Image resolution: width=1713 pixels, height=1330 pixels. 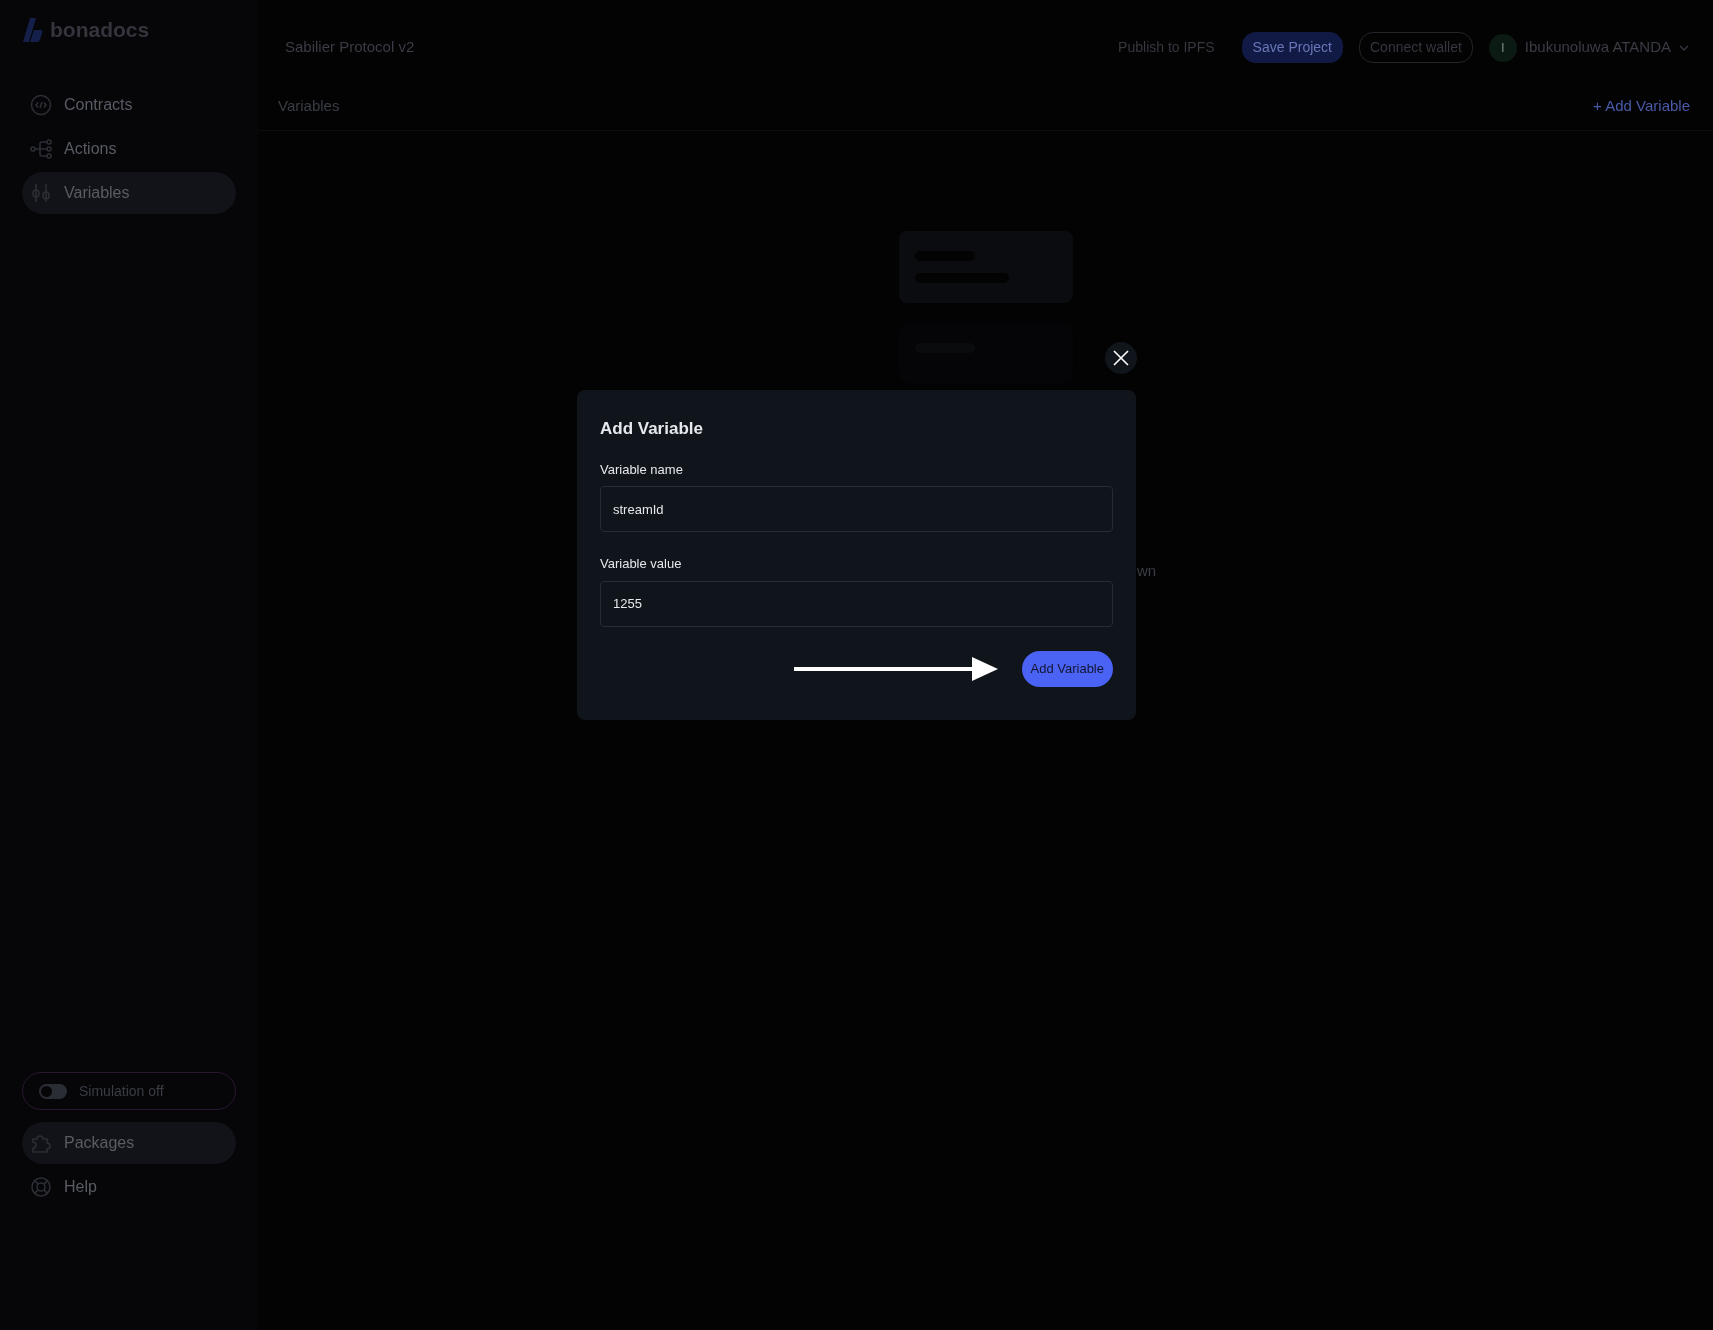 I want to click on close-button, so click(x=1121, y=358).